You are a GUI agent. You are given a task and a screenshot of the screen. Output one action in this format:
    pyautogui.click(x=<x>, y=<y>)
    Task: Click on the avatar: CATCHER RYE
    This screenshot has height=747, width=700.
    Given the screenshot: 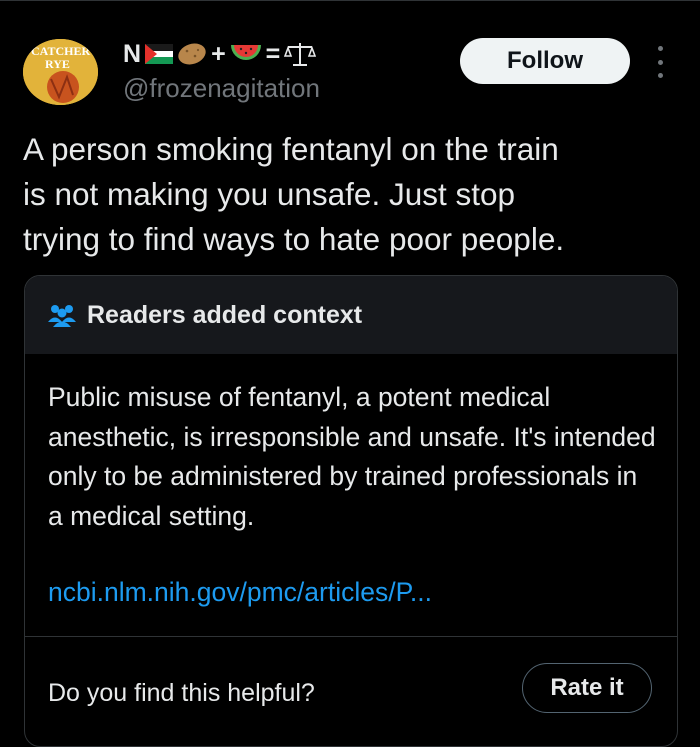 What is the action you would take?
    pyautogui.click(x=60, y=72)
    